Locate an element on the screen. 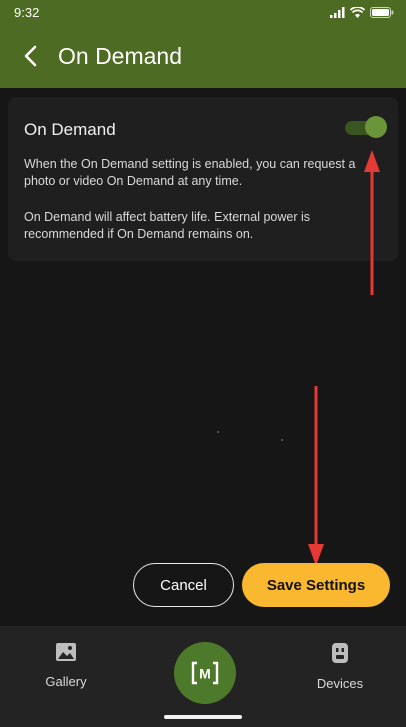 This screenshot has width=406, height=727. home-indicator is located at coordinates (203, 717).